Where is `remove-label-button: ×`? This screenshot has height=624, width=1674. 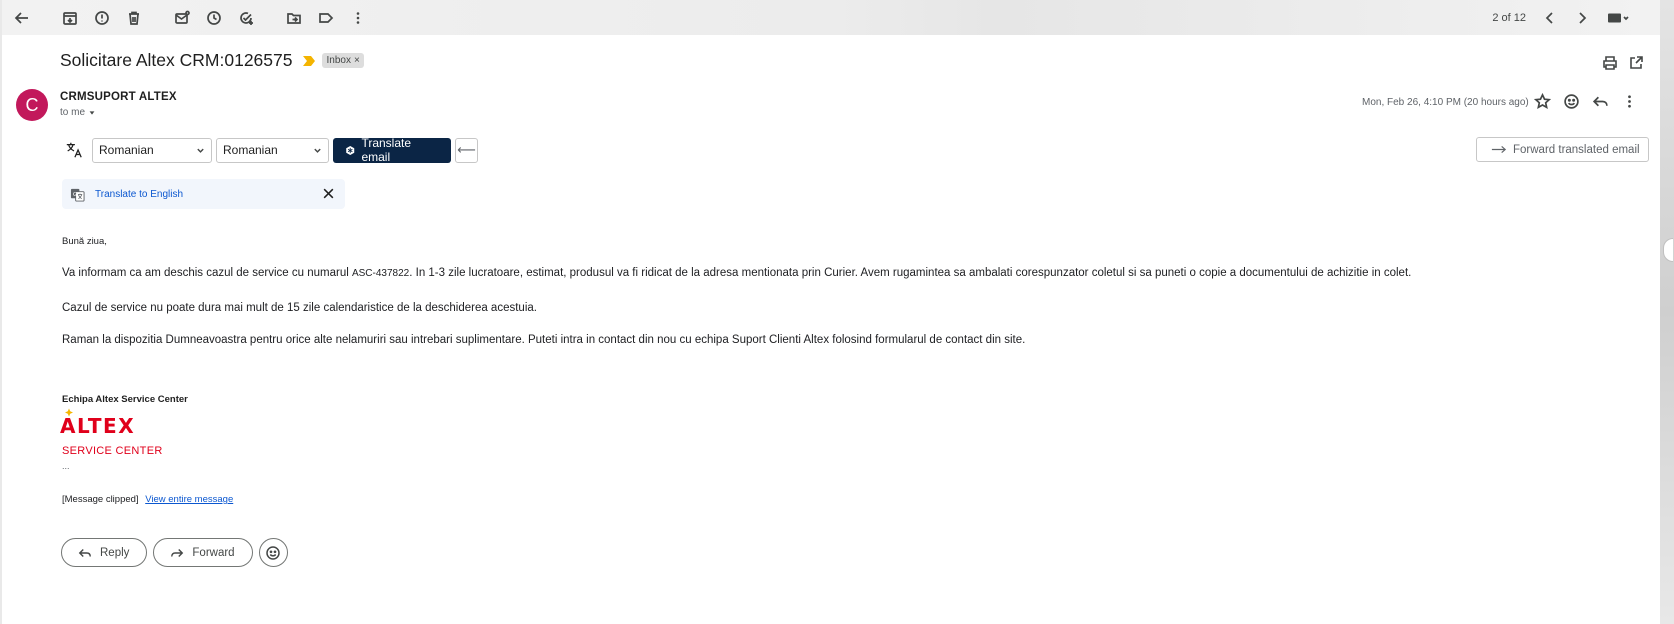 remove-label-button: × is located at coordinates (357, 60).